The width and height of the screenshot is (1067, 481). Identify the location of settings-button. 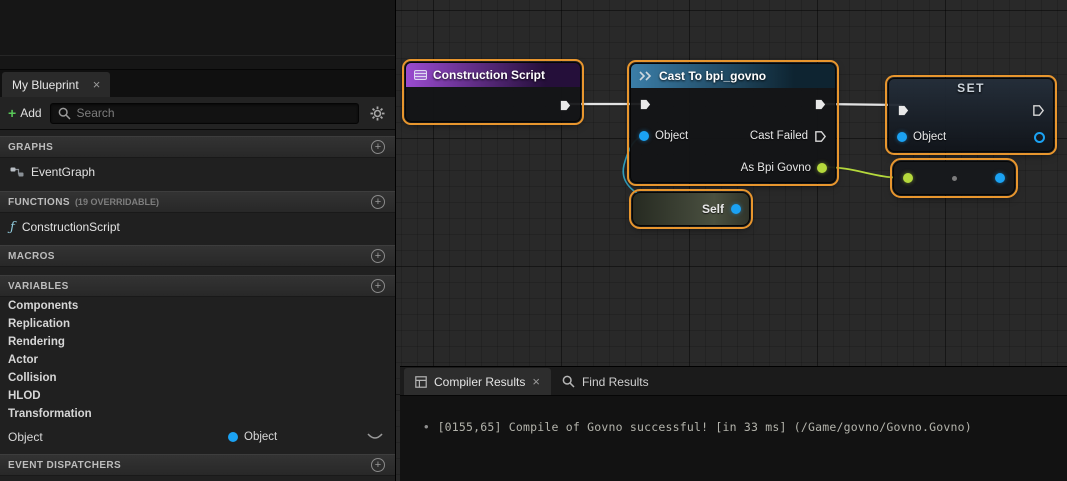
(377, 113).